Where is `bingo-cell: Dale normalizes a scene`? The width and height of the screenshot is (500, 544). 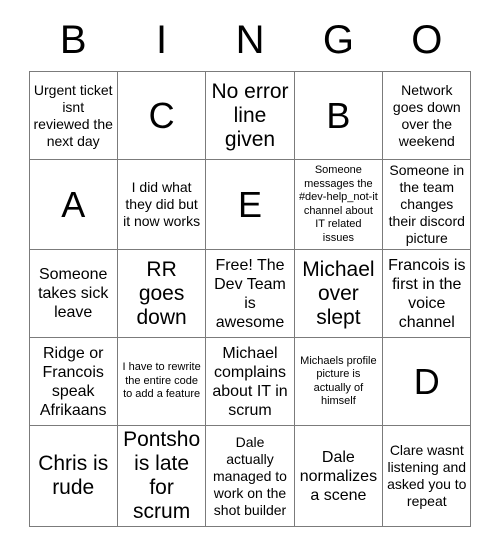
bingo-cell: Dale normalizes a scene is located at coordinates (338, 476).